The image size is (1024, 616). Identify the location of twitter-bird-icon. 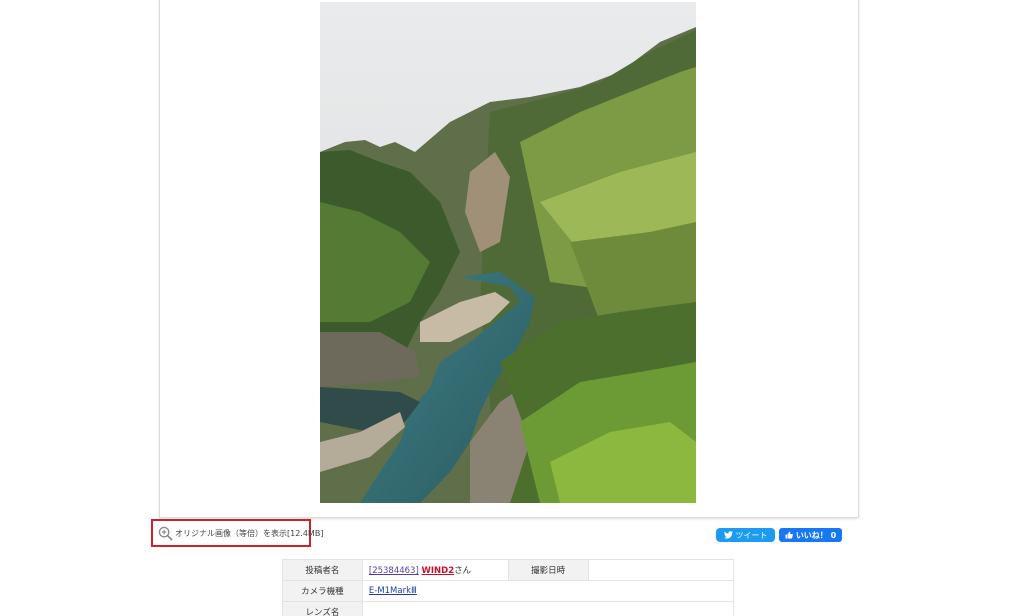
(728, 535).